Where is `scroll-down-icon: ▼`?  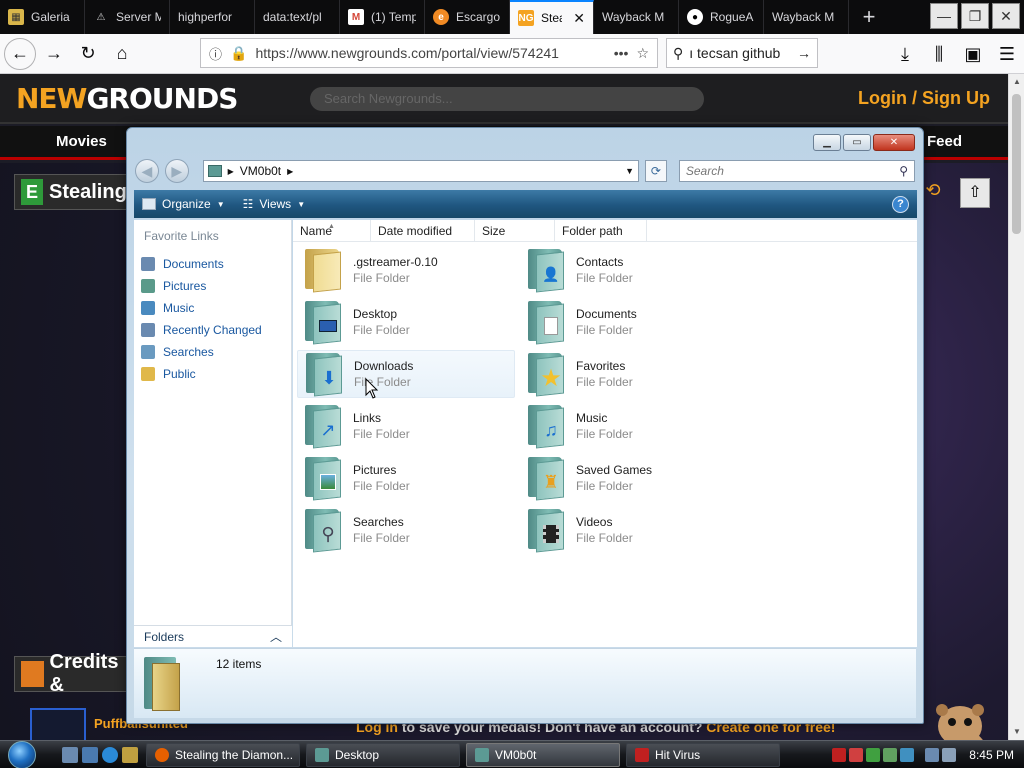 scroll-down-icon: ▼ is located at coordinates (1016, 732).